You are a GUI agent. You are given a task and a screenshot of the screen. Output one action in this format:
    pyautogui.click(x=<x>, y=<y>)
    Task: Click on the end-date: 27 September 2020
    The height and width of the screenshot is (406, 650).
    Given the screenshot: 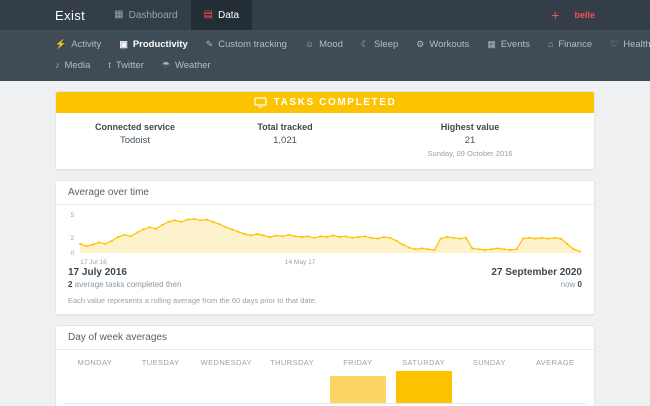 What is the action you would take?
    pyautogui.click(x=536, y=272)
    